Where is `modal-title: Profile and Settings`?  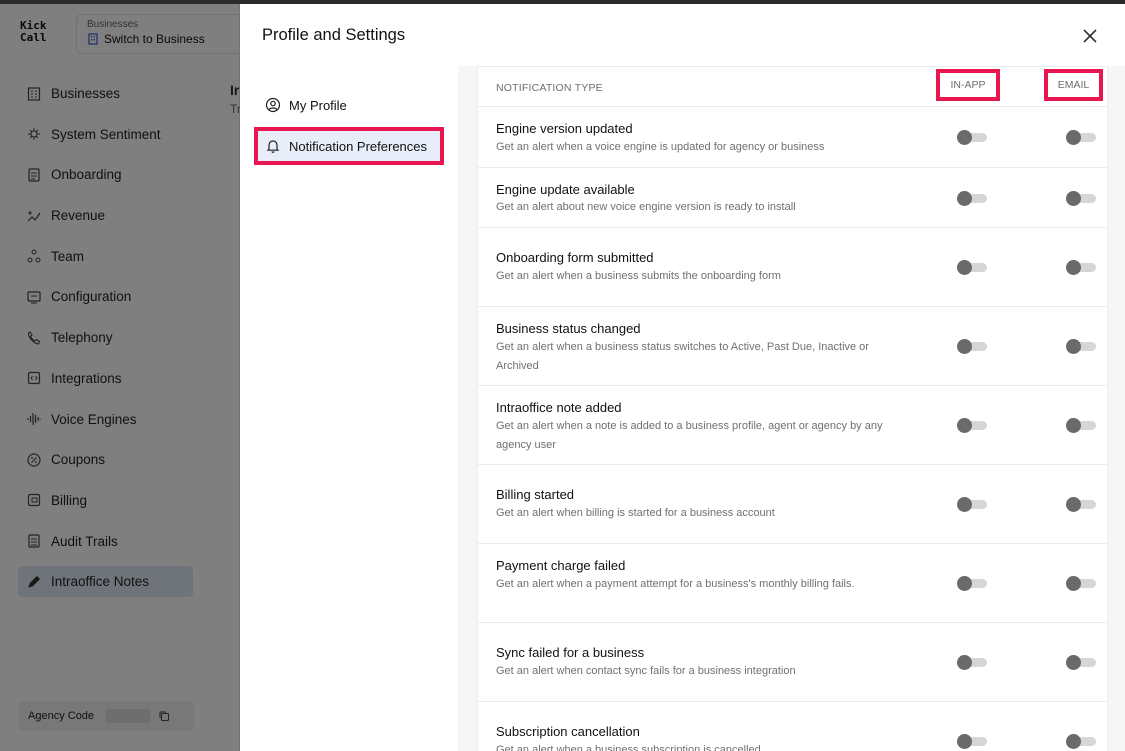 modal-title: Profile and Settings is located at coordinates (334, 35).